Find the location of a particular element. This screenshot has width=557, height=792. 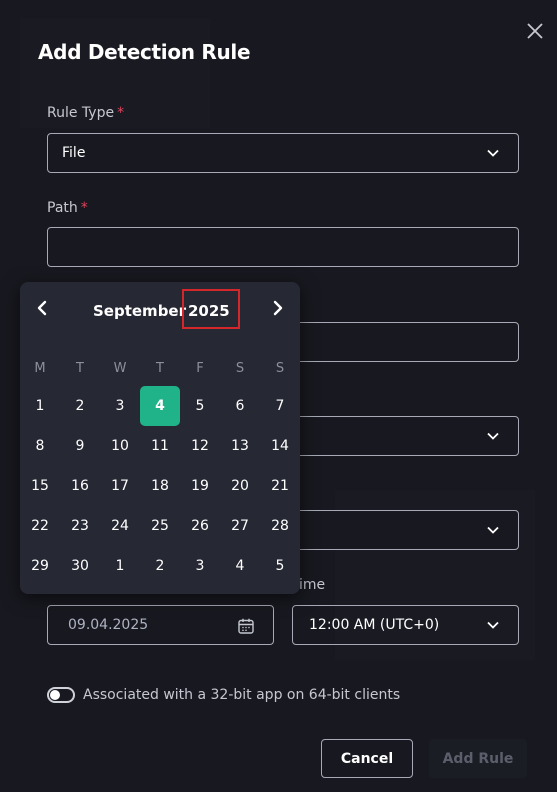

rule-type-label: Rule Type * is located at coordinates (85, 113).